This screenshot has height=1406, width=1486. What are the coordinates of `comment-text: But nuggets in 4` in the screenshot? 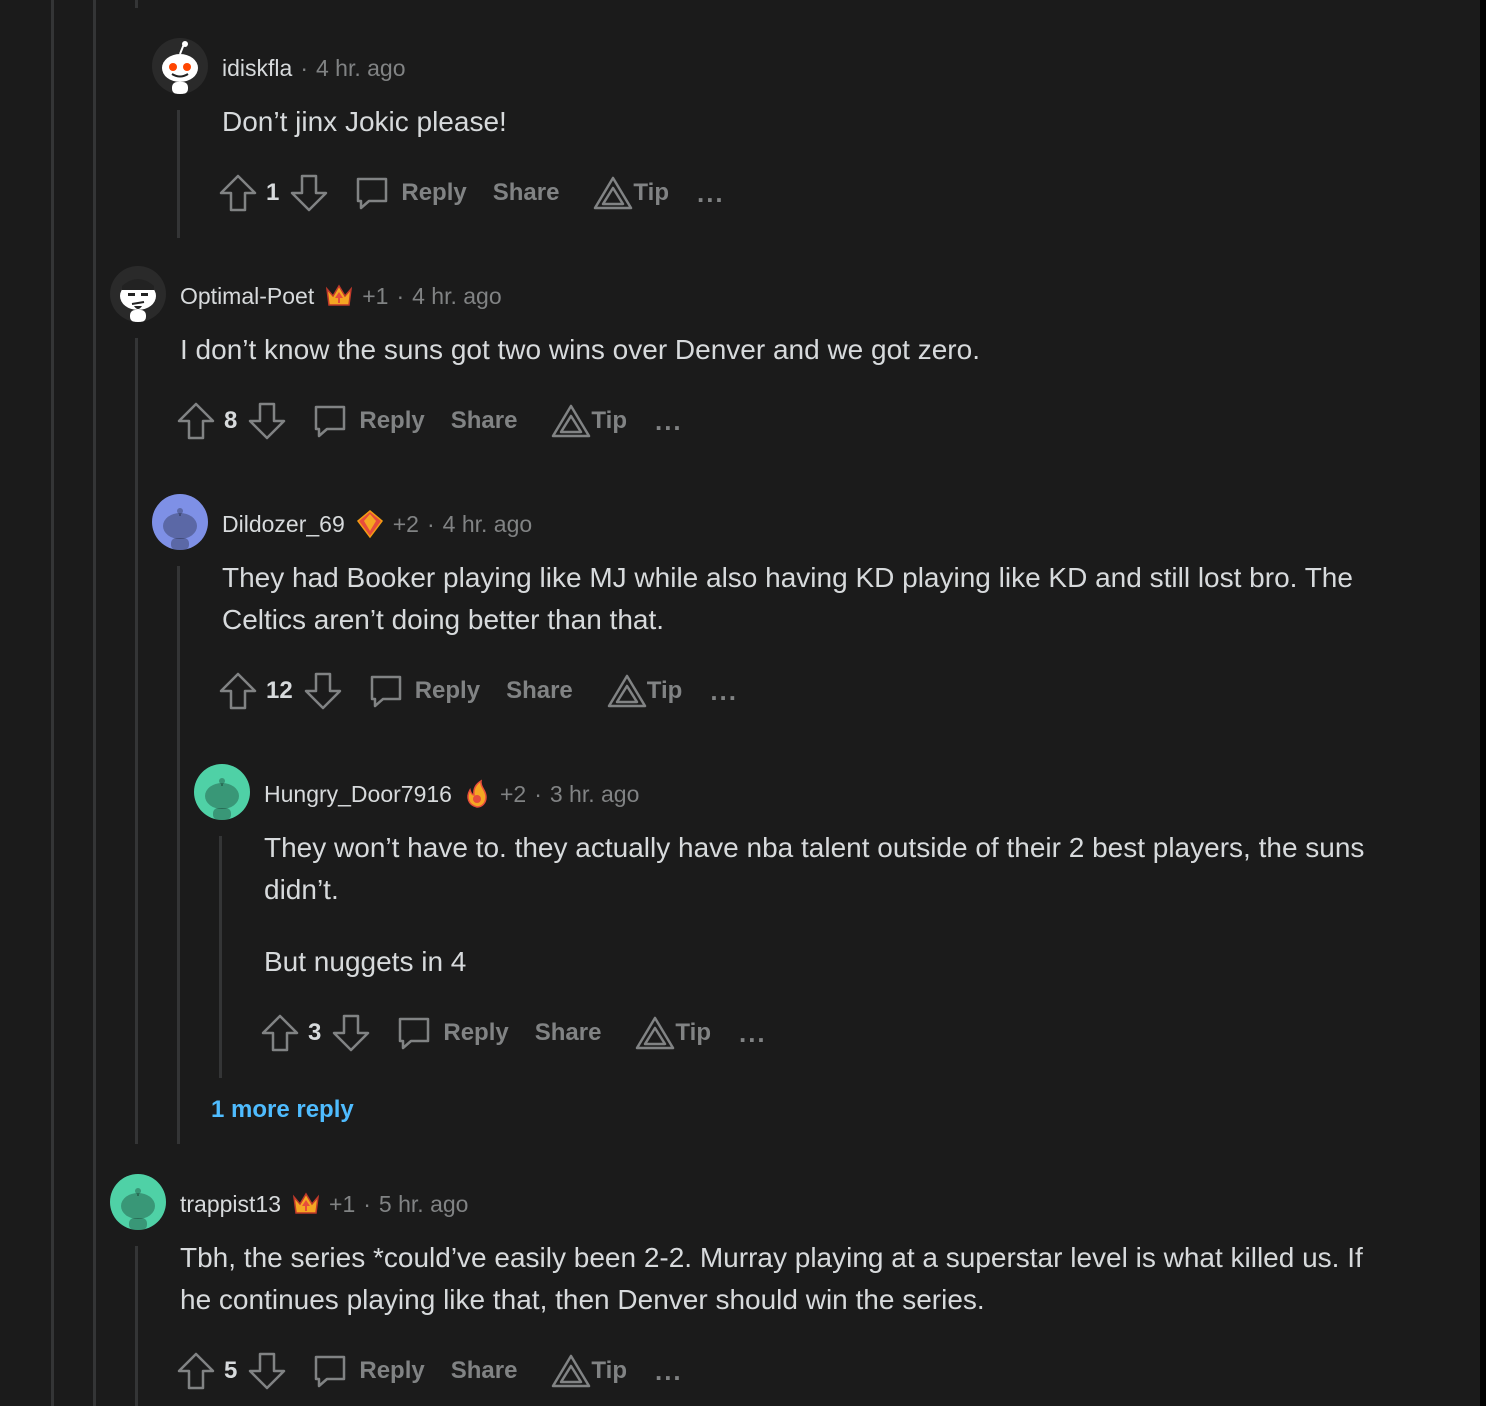 It's located at (365, 961).